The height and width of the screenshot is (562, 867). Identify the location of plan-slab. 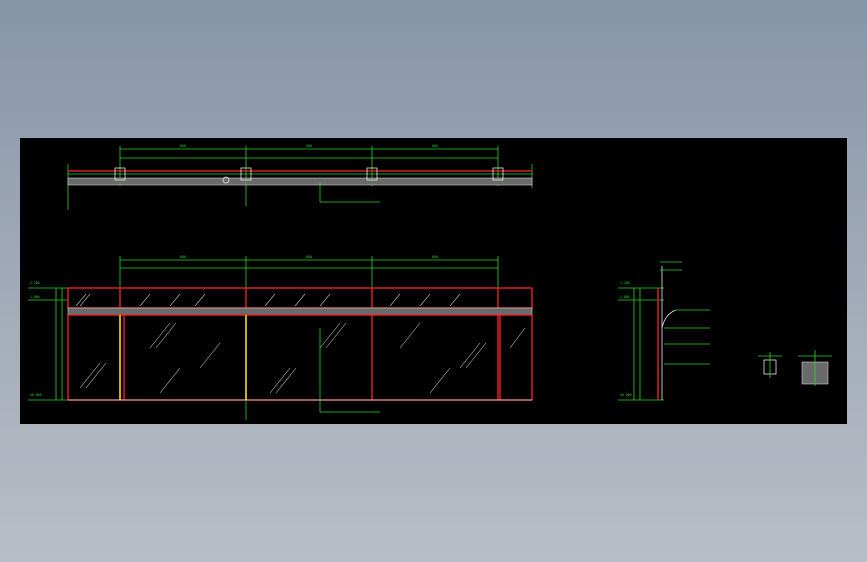
(300, 181).